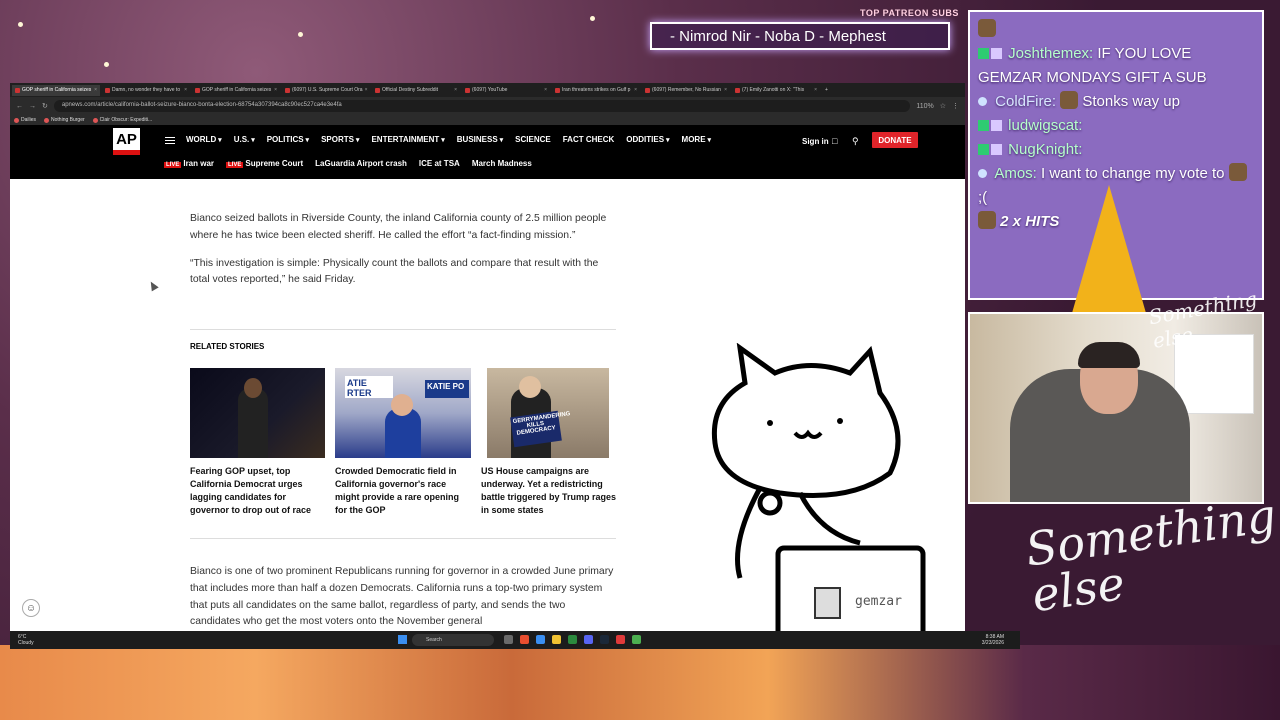 This screenshot has width=1280, height=720. Describe the element at coordinates (32, 106) in the screenshot. I see `forward-icon: →` at that location.